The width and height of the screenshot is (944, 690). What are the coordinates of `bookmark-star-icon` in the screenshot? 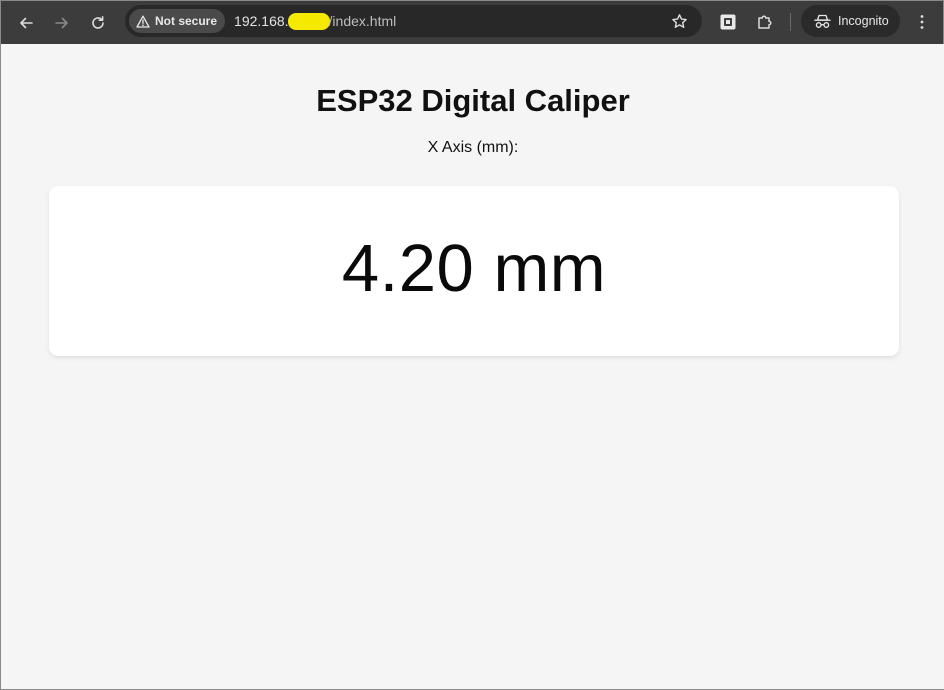 It's located at (679, 20).